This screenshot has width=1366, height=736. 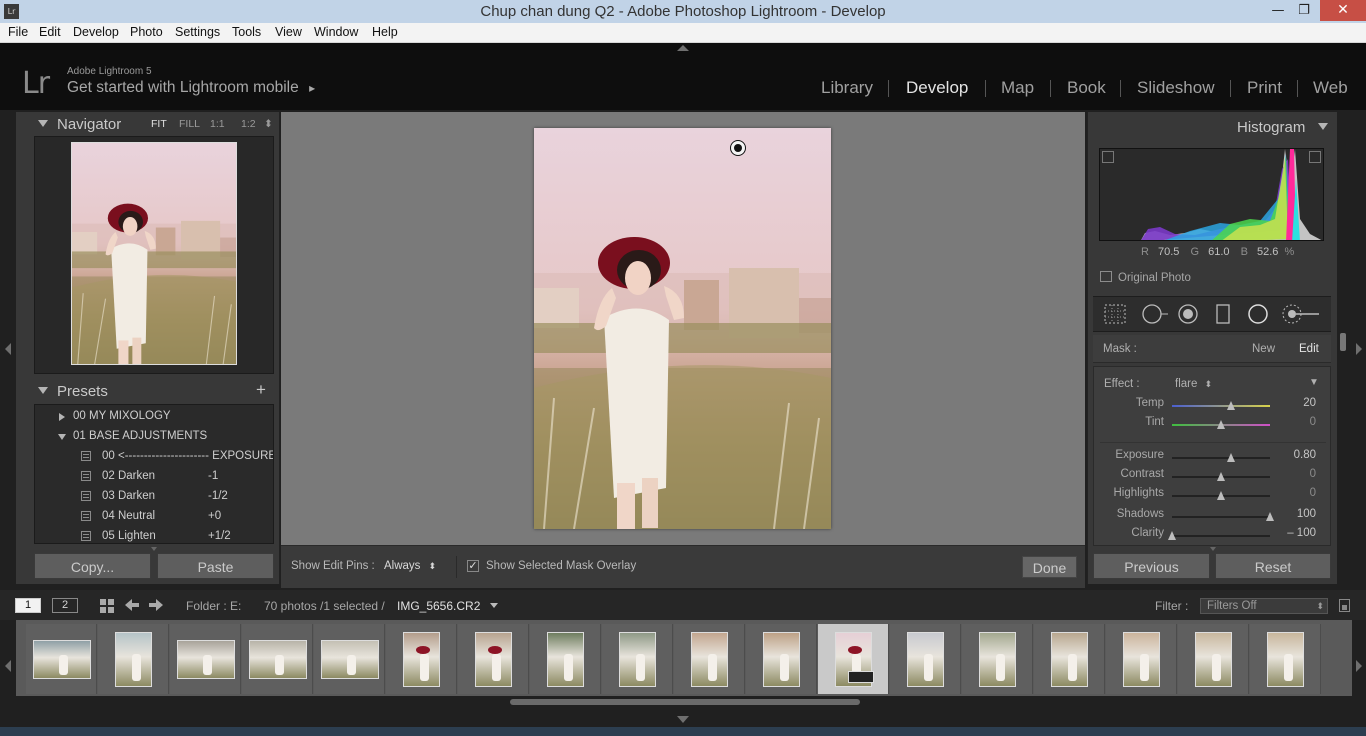 What do you see at coordinates (50, 32) in the screenshot?
I see `menu-edit: Edit` at bounding box center [50, 32].